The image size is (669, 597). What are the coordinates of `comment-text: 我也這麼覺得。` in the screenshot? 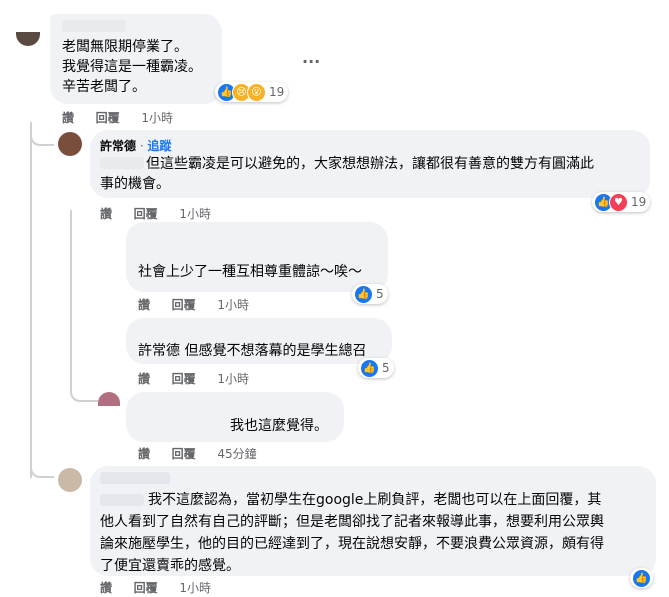 It's located at (279, 426).